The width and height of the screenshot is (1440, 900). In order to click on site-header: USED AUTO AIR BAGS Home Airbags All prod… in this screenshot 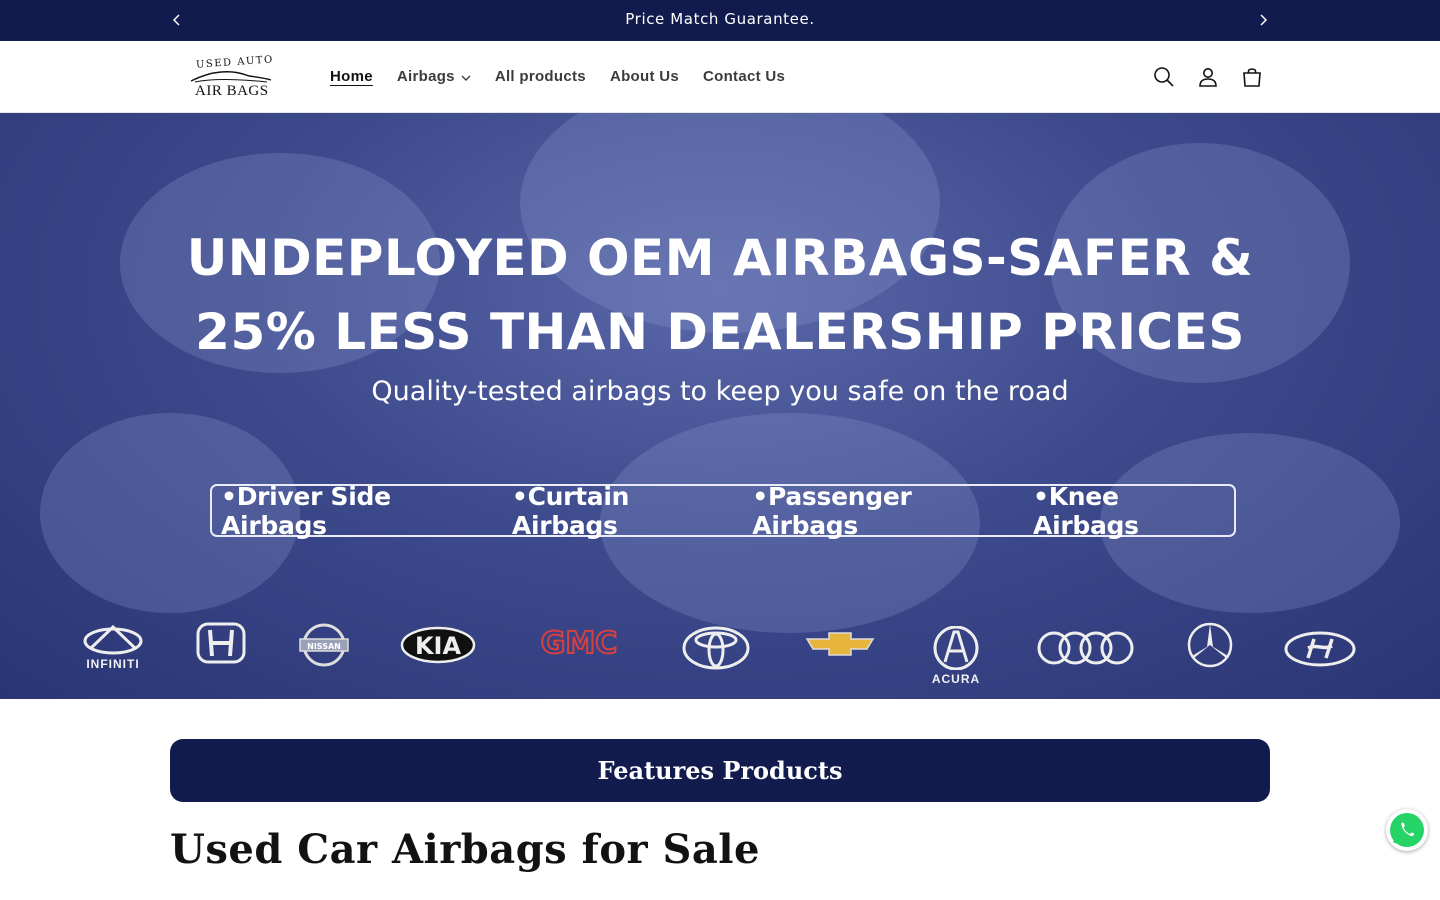, I will do `click(720, 77)`.